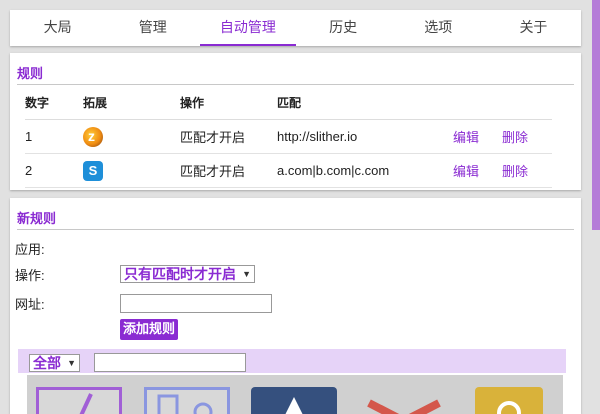 This screenshot has width=600, height=414. What do you see at coordinates (86, 403) in the screenshot?
I see `pencil-icon` at bounding box center [86, 403].